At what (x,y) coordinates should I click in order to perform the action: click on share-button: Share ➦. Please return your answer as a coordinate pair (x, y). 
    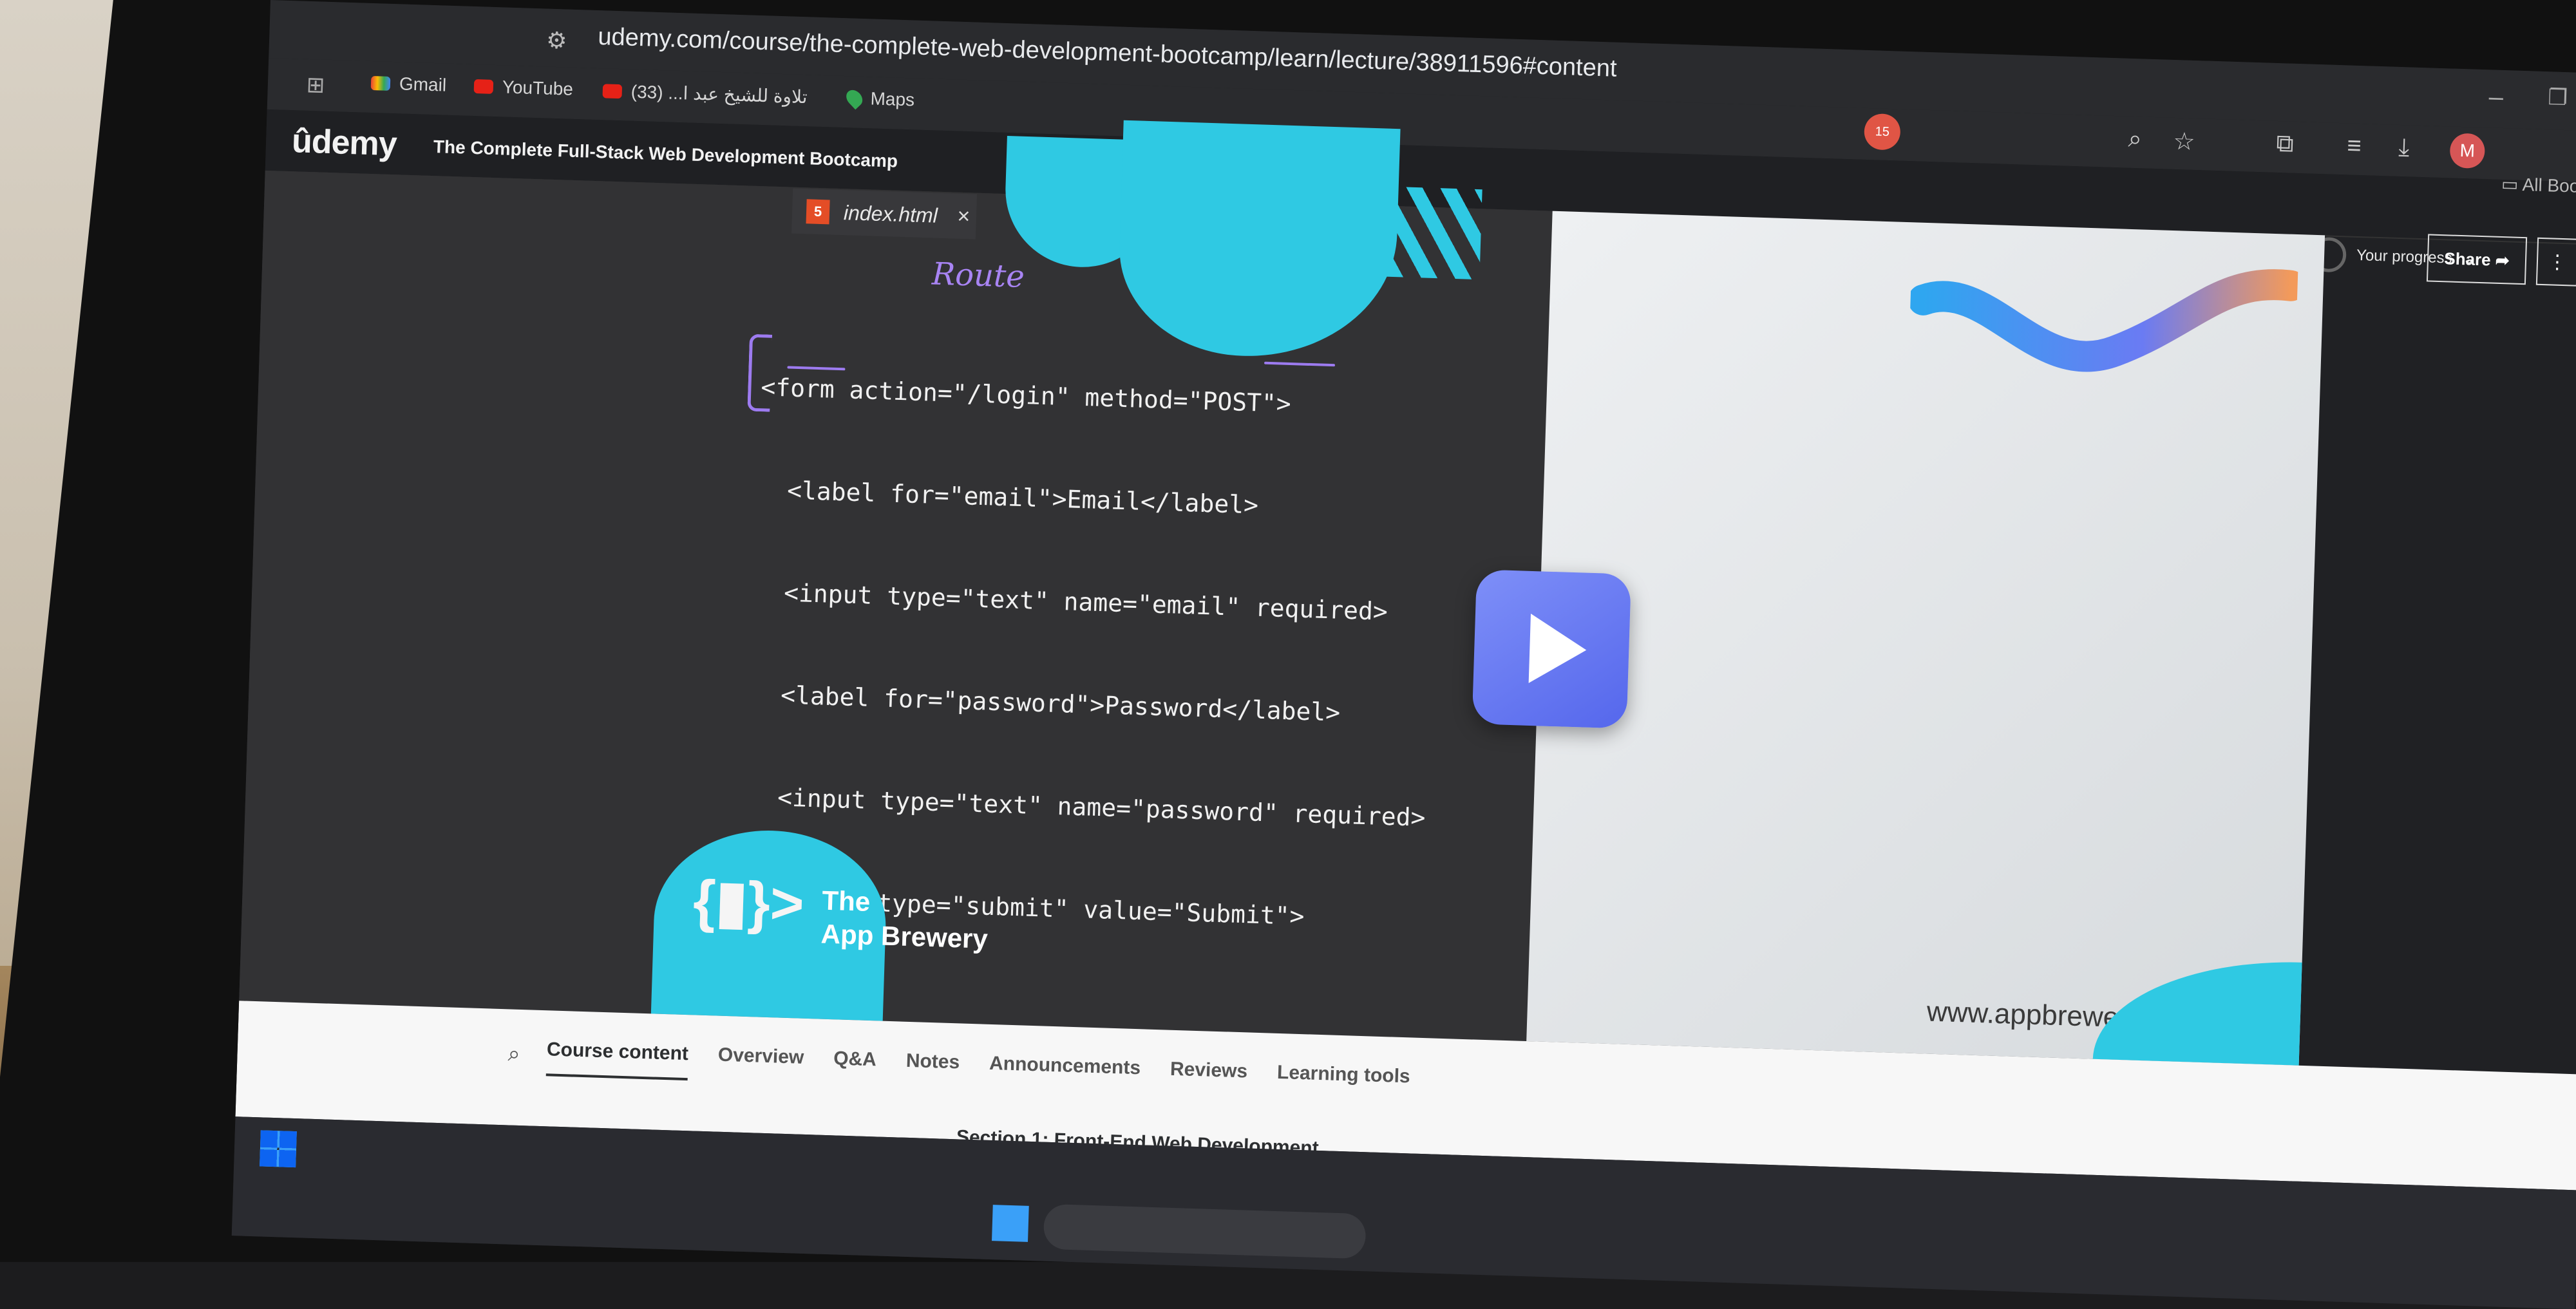
    Looking at the image, I should click on (2477, 259).